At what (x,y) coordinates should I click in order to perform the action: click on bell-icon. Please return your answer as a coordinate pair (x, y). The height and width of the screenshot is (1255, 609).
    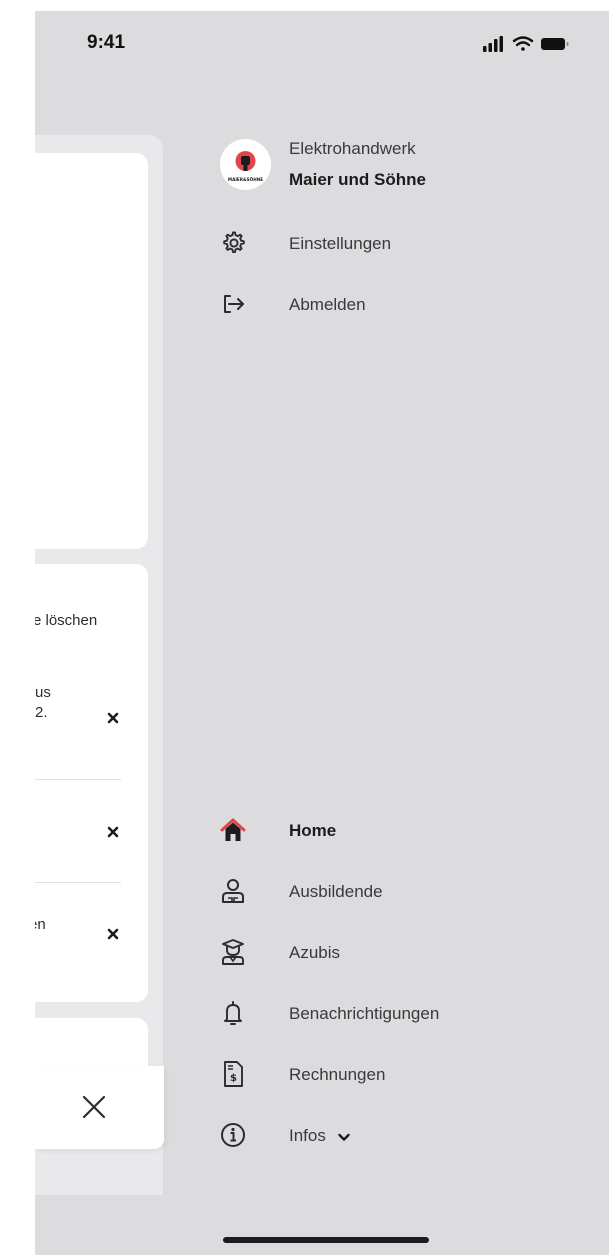
    Looking at the image, I should click on (233, 1013).